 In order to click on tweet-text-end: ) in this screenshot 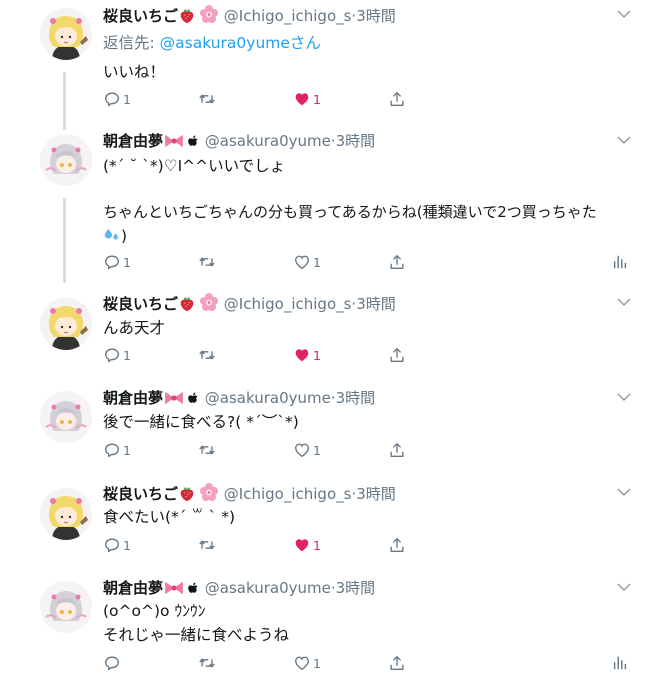, I will do `click(124, 236)`.